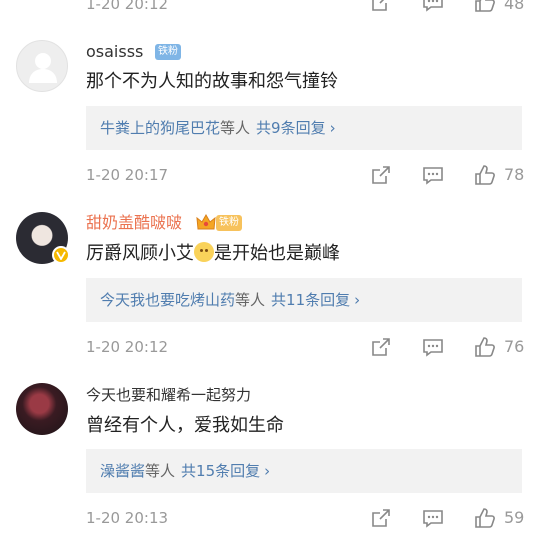 This screenshot has width=540, height=533. What do you see at coordinates (134, 223) in the screenshot?
I see `username: 甜奶盖酷啵啵` at bounding box center [134, 223].